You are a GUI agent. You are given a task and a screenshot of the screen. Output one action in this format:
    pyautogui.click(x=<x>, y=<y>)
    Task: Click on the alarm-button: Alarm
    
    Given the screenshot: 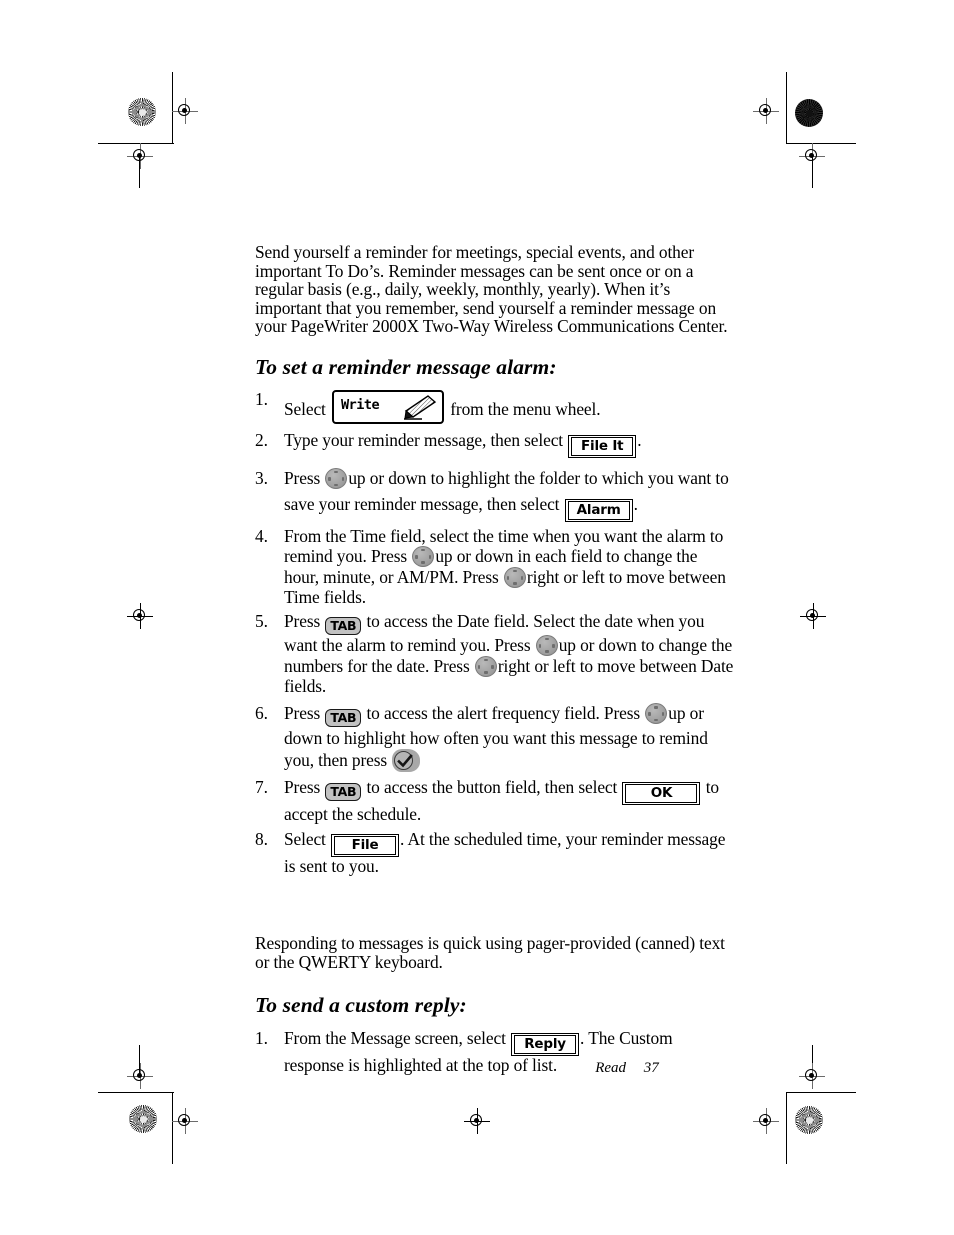 What is the action you would take?
    pyautogui.click(x=598, y=510)
    